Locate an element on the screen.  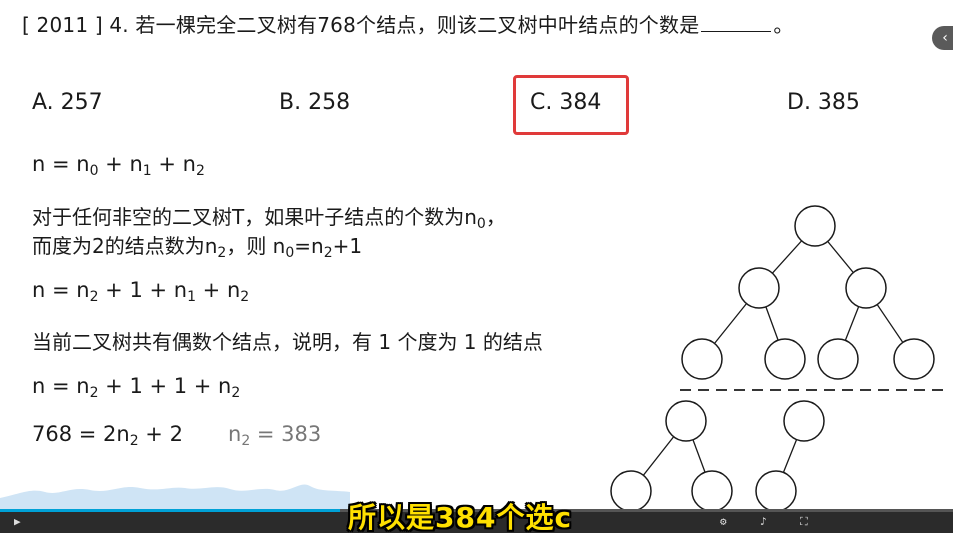
answer-blank is located at coordinates (736, 22).